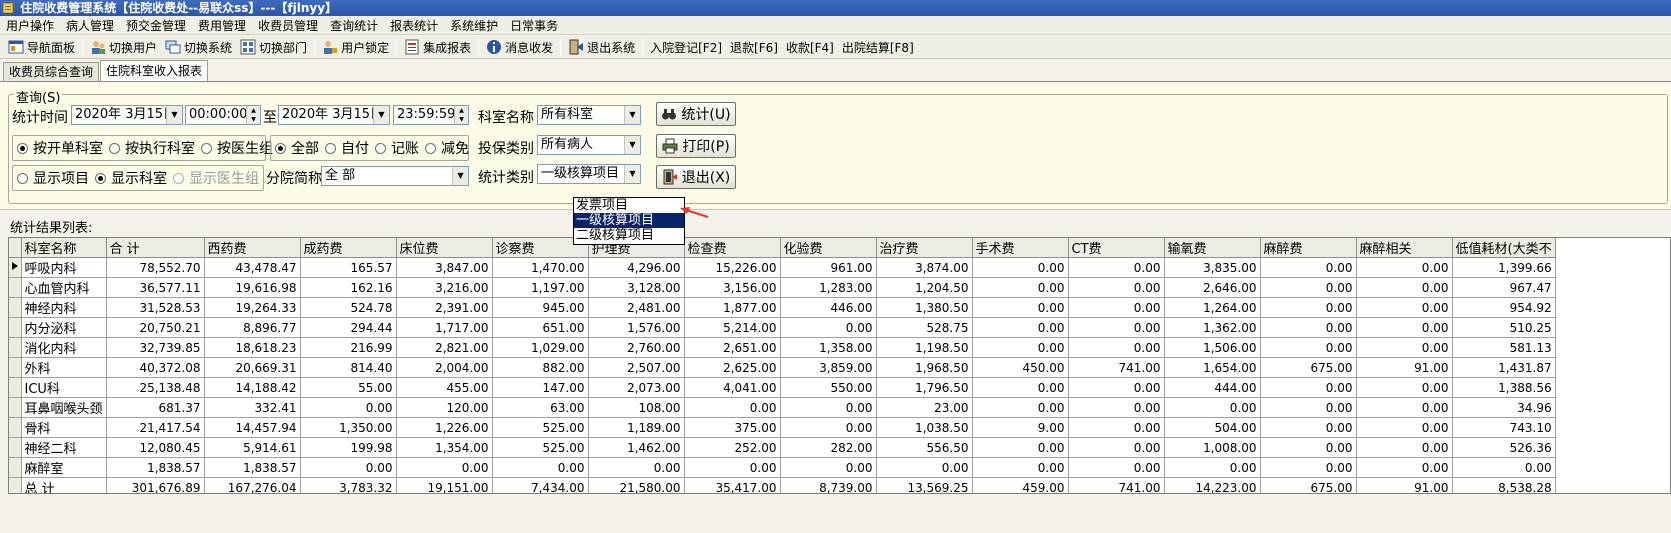 Image resolution: width=1671 pixels, height=533 pixels. What do you see at coordinates (444, 248) in the screenshot?
I see `column-header: 床位费` at bounding box center [444, 248].